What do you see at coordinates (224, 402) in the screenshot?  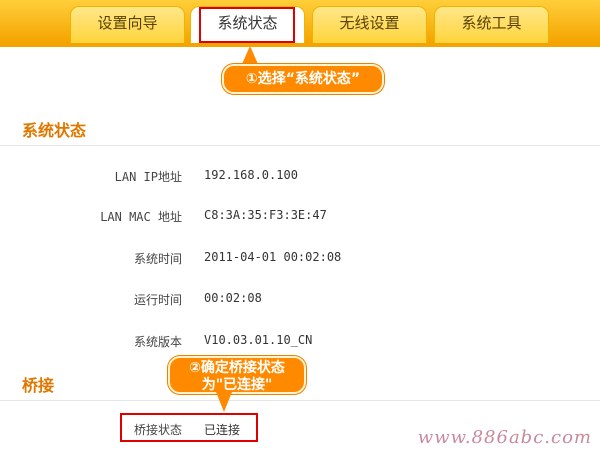 I see `callout-arrow-down` at bounding box center [224, 402].